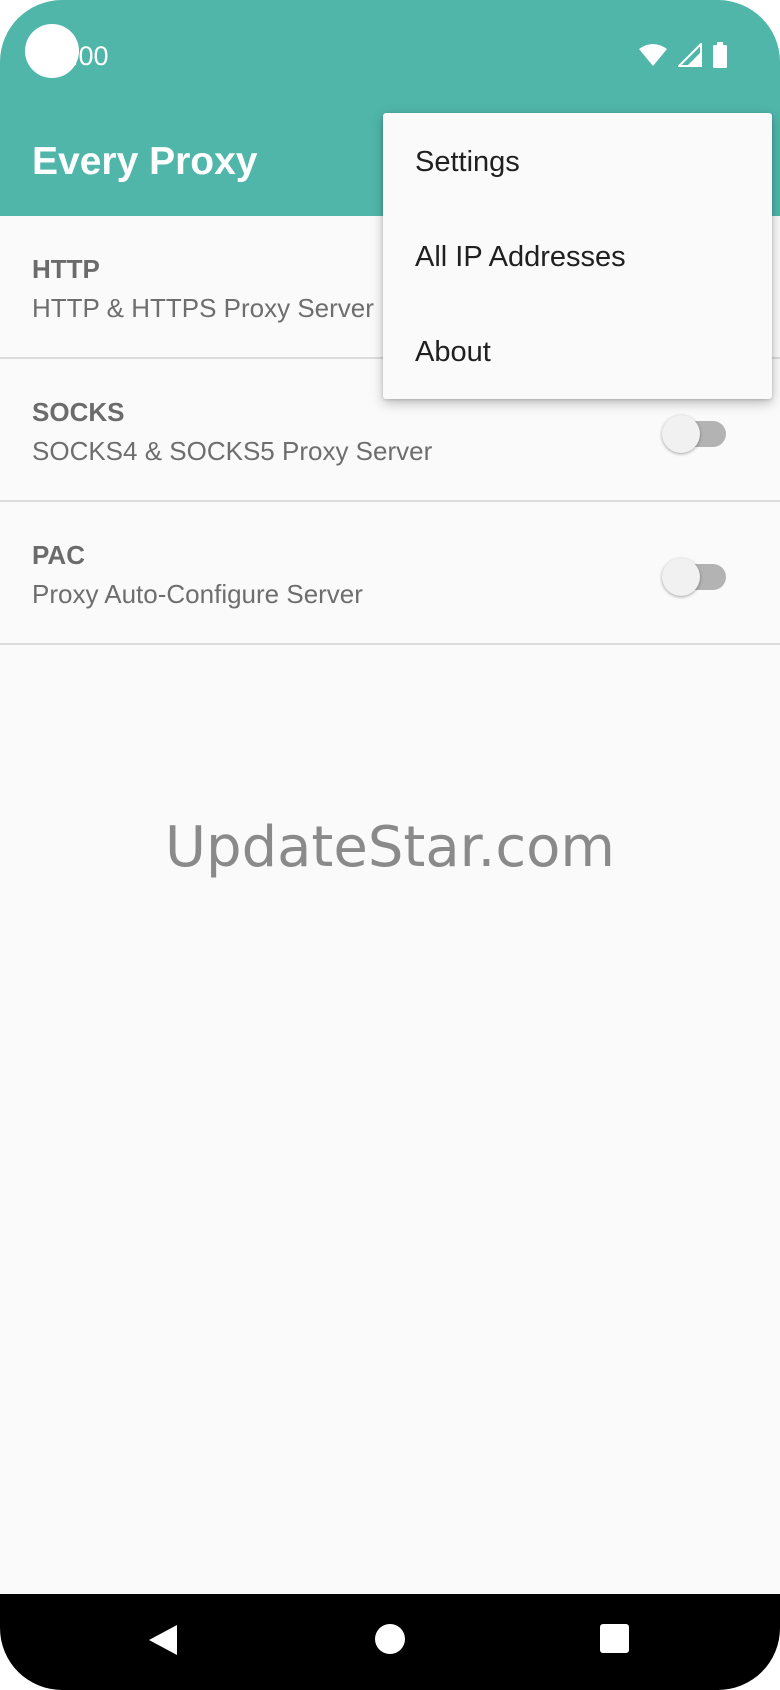 The width and height of the screenshot is (780, 1690). I want to click on menu-item-about: About, so click(453, 352).